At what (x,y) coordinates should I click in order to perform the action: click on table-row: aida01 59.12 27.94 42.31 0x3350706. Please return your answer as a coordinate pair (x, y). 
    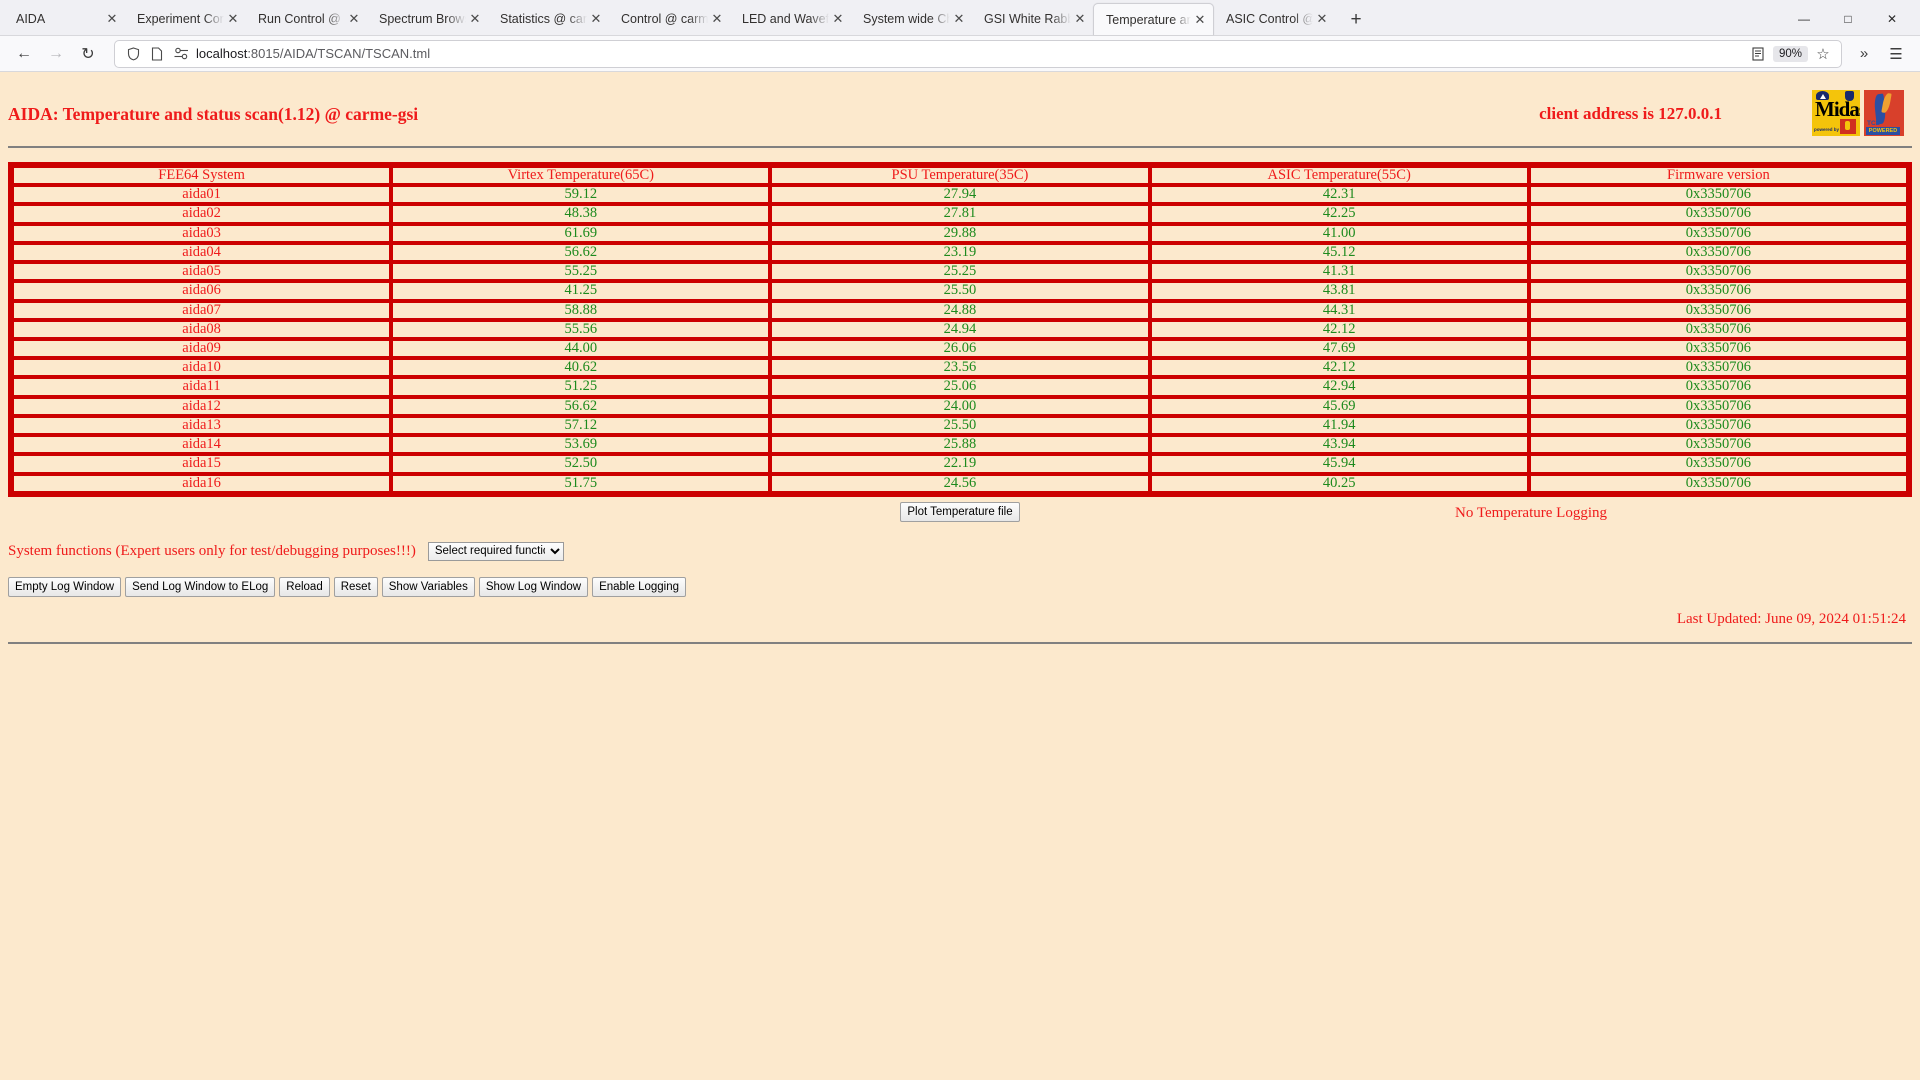
    Looking at the image, I should click on (960, 195).